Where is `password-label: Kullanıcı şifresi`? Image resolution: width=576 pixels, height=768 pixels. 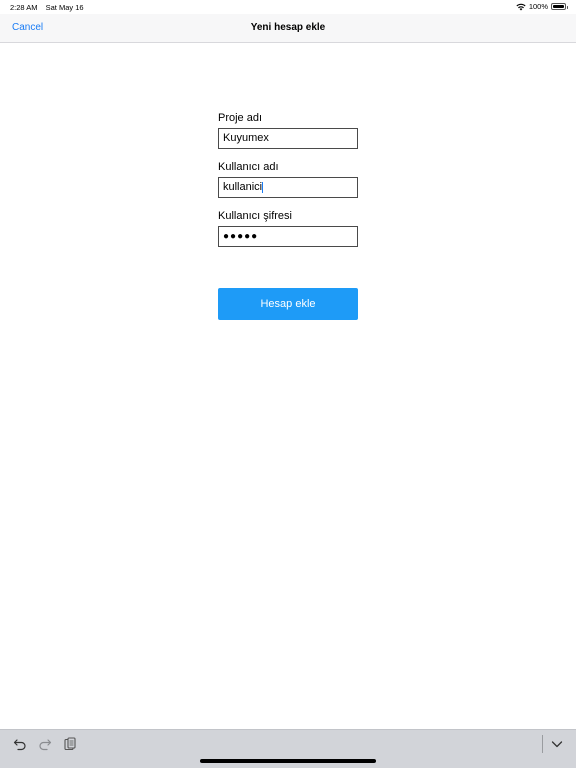 password-label: Kullanıcı şifresi is located at coordinates (255, 216).